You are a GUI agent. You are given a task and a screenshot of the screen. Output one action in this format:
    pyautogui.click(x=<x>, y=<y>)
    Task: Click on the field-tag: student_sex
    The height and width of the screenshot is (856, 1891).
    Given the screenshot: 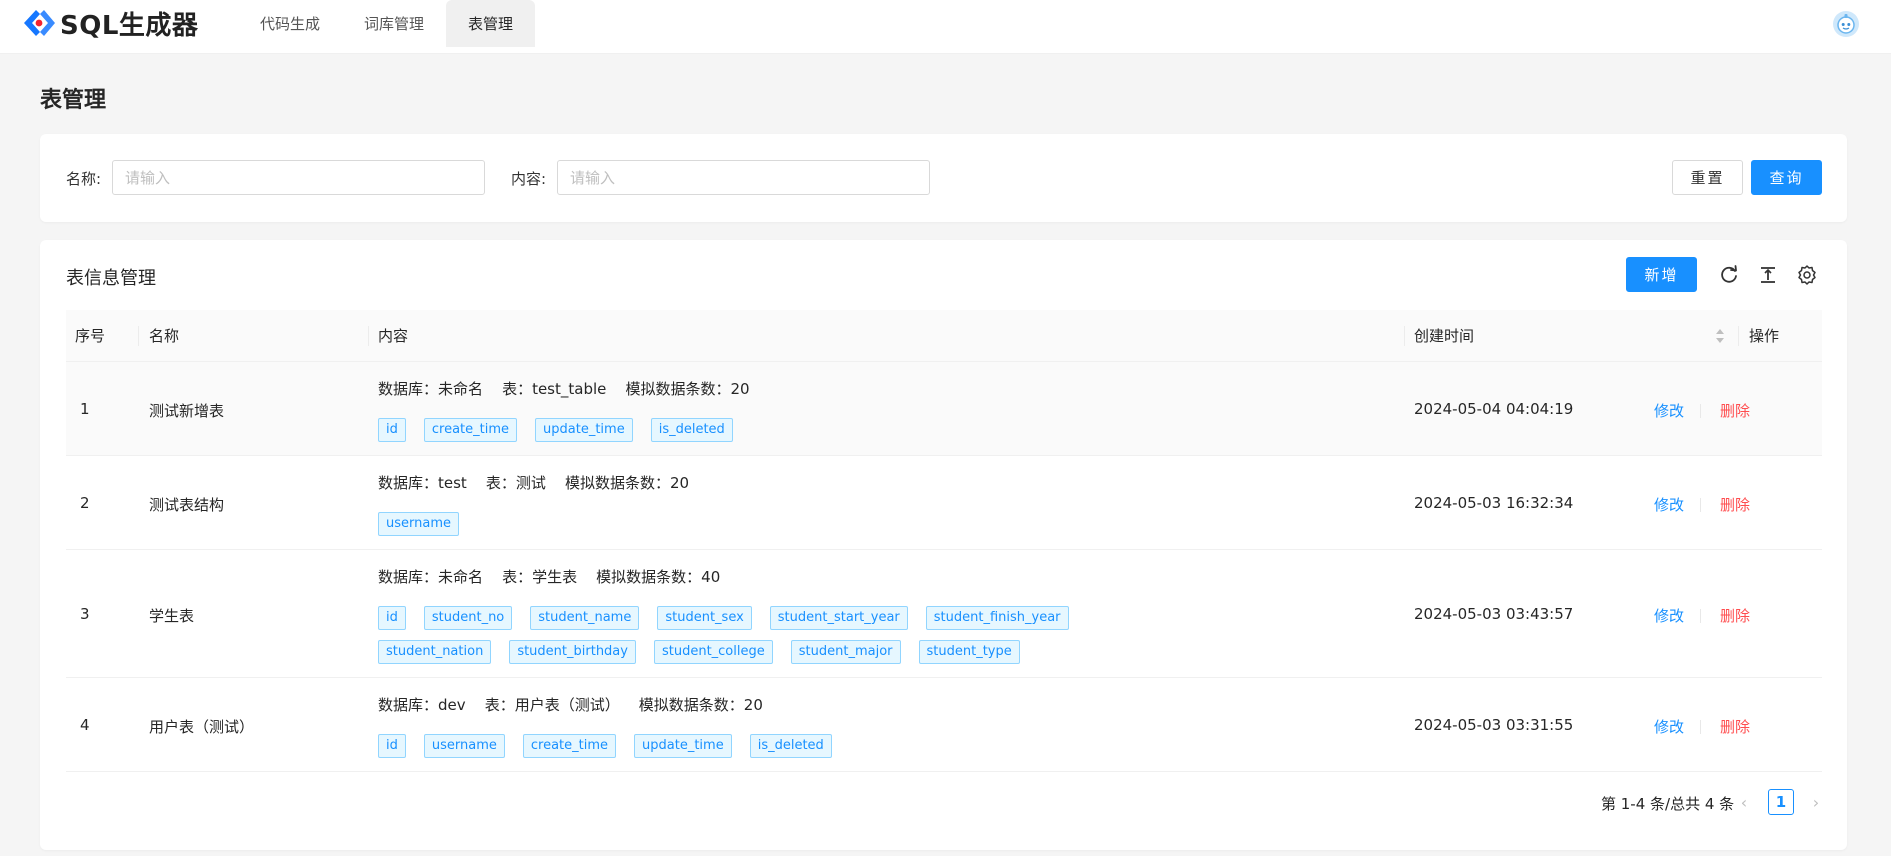 What is the action you would take?
    pyautogui.click(x=704, y=618)
    